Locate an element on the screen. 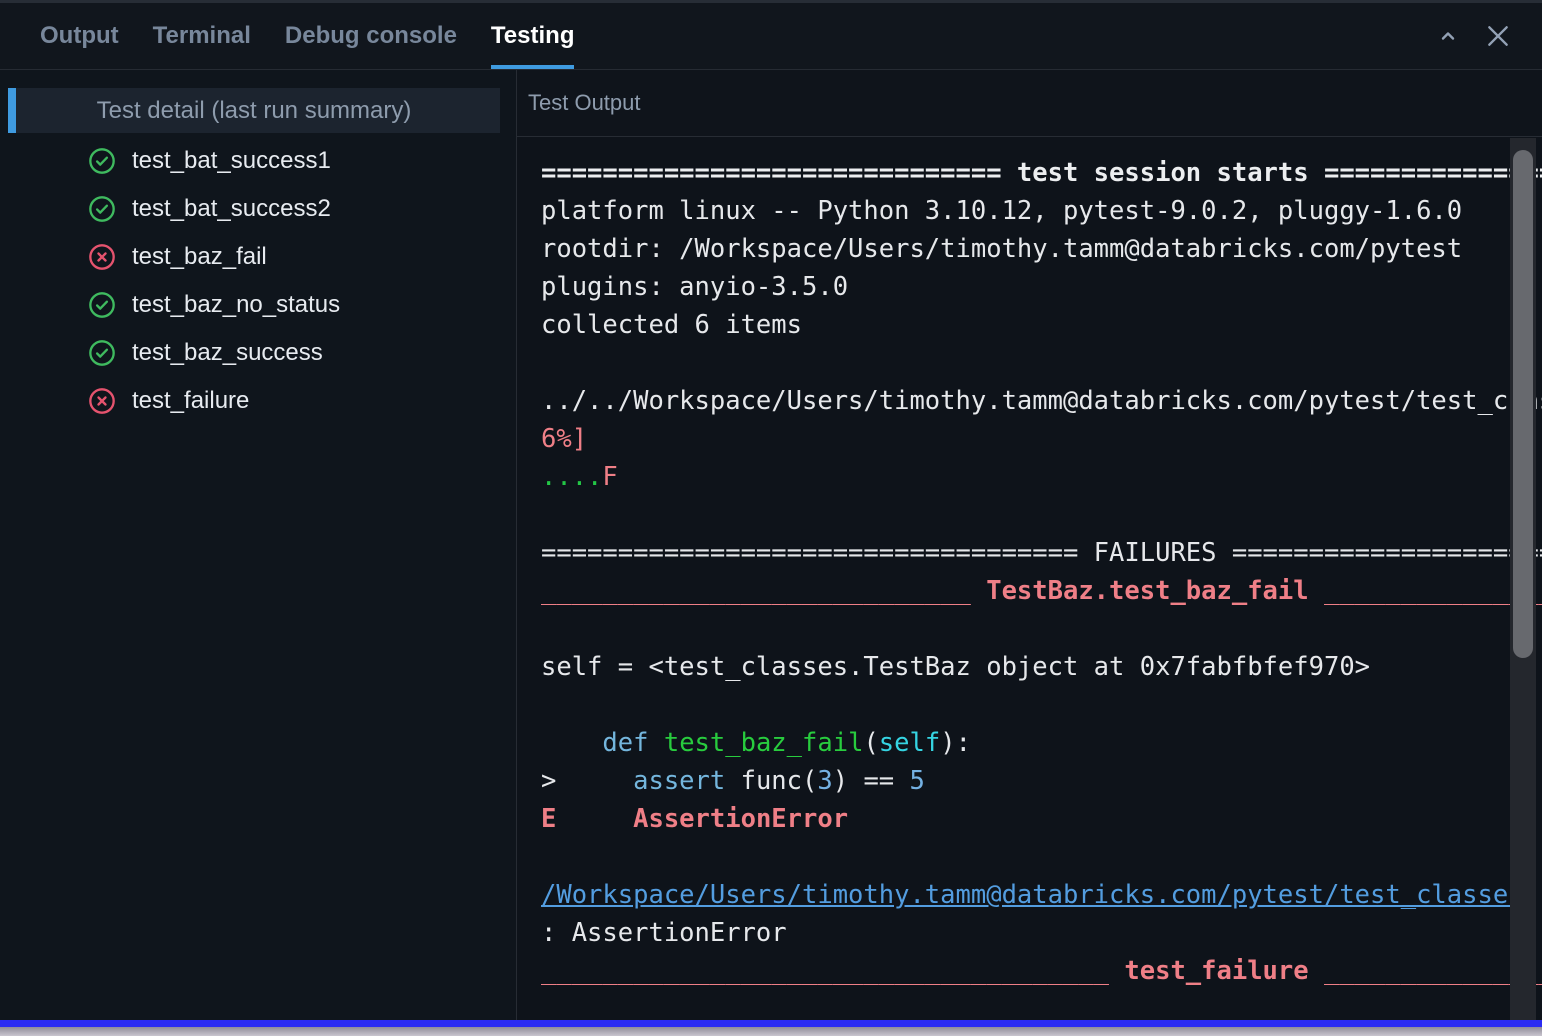 The image size is (1542, 1036). terminal-text: F is located at coordinates (610, 477).